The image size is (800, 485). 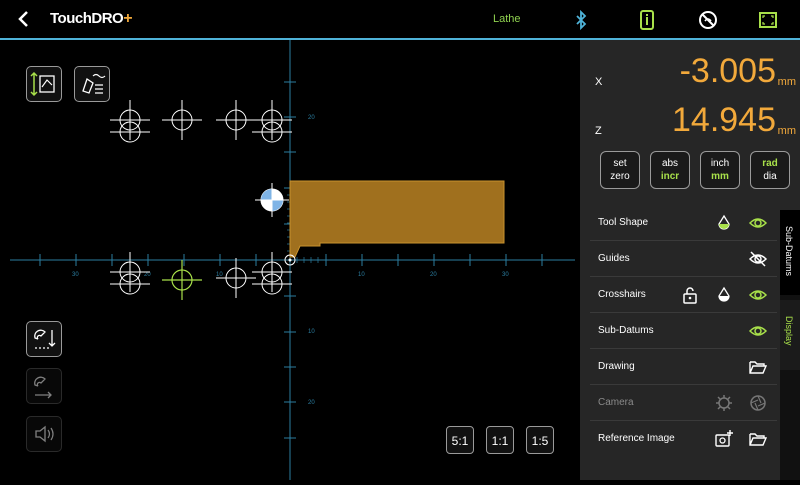 I want to click on machine-mode-label: Lathe, so click(x=507, y=19).